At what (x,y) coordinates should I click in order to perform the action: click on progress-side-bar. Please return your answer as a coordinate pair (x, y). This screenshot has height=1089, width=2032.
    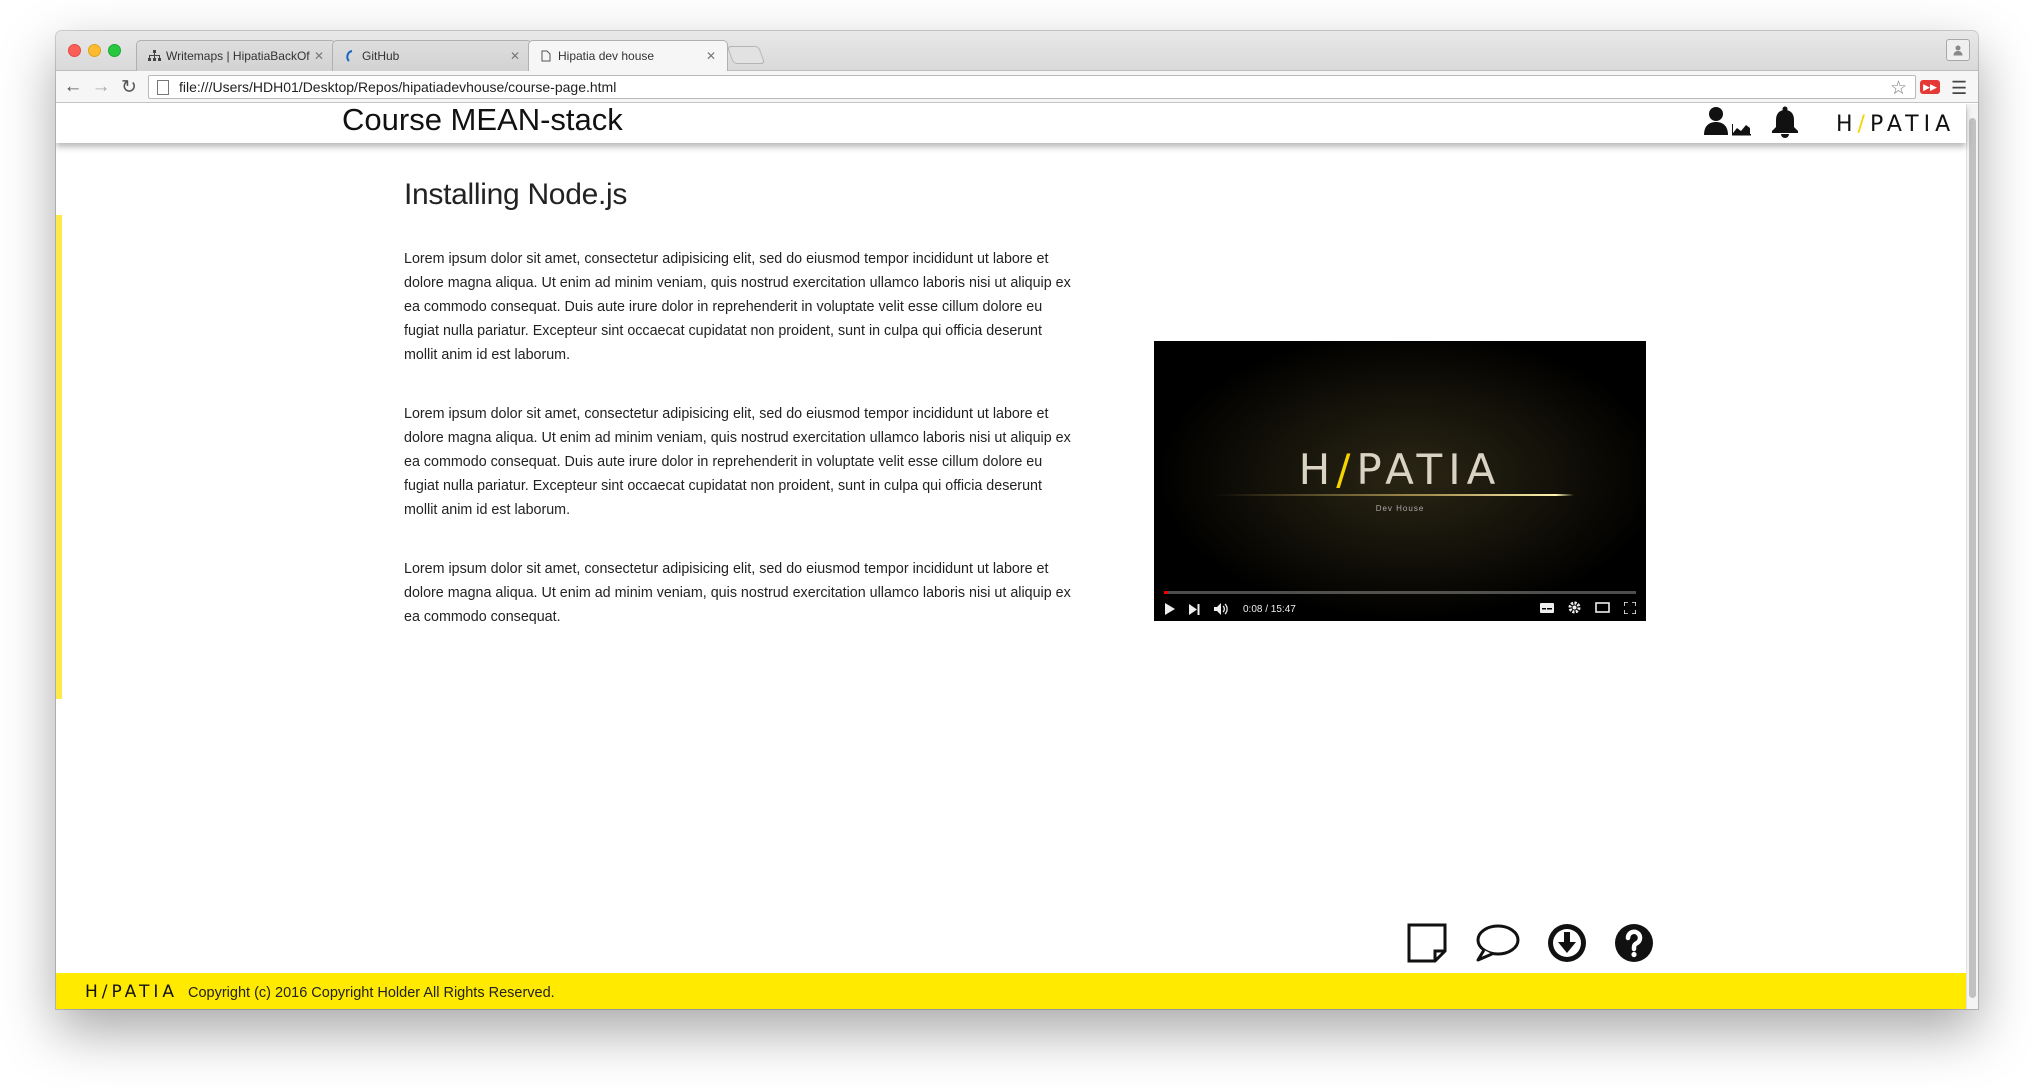
    Looking at the image, I should click on (59, 457).